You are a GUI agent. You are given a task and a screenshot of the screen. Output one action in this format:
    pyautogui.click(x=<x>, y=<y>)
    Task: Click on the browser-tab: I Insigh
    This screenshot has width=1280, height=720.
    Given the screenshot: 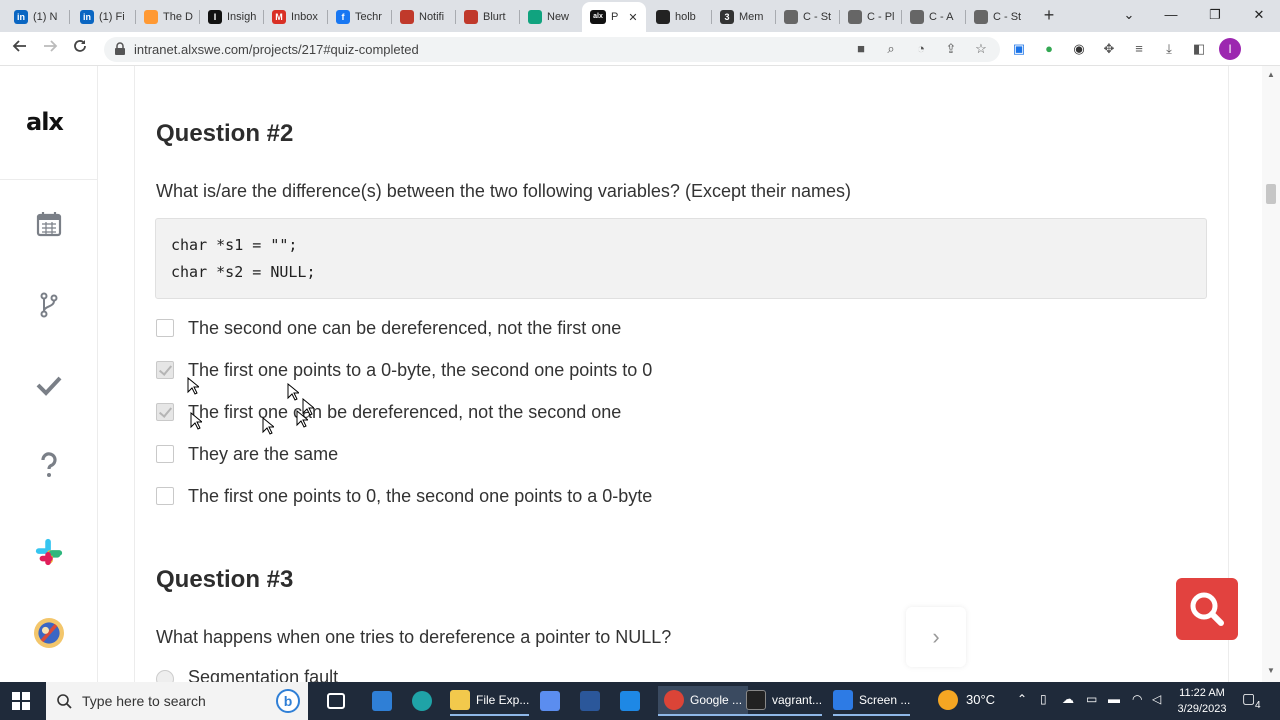 What is the action you would take?
    pyautogui.click(x=231, y=17)
    